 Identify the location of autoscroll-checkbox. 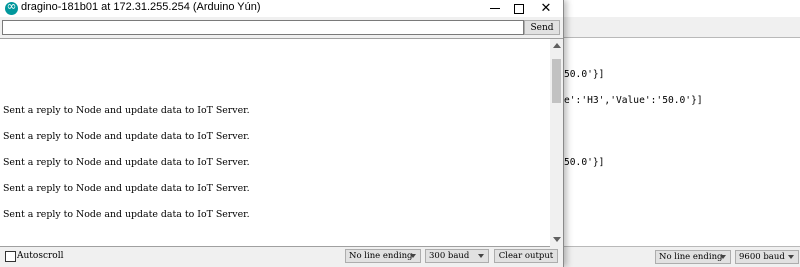
(10, 256).